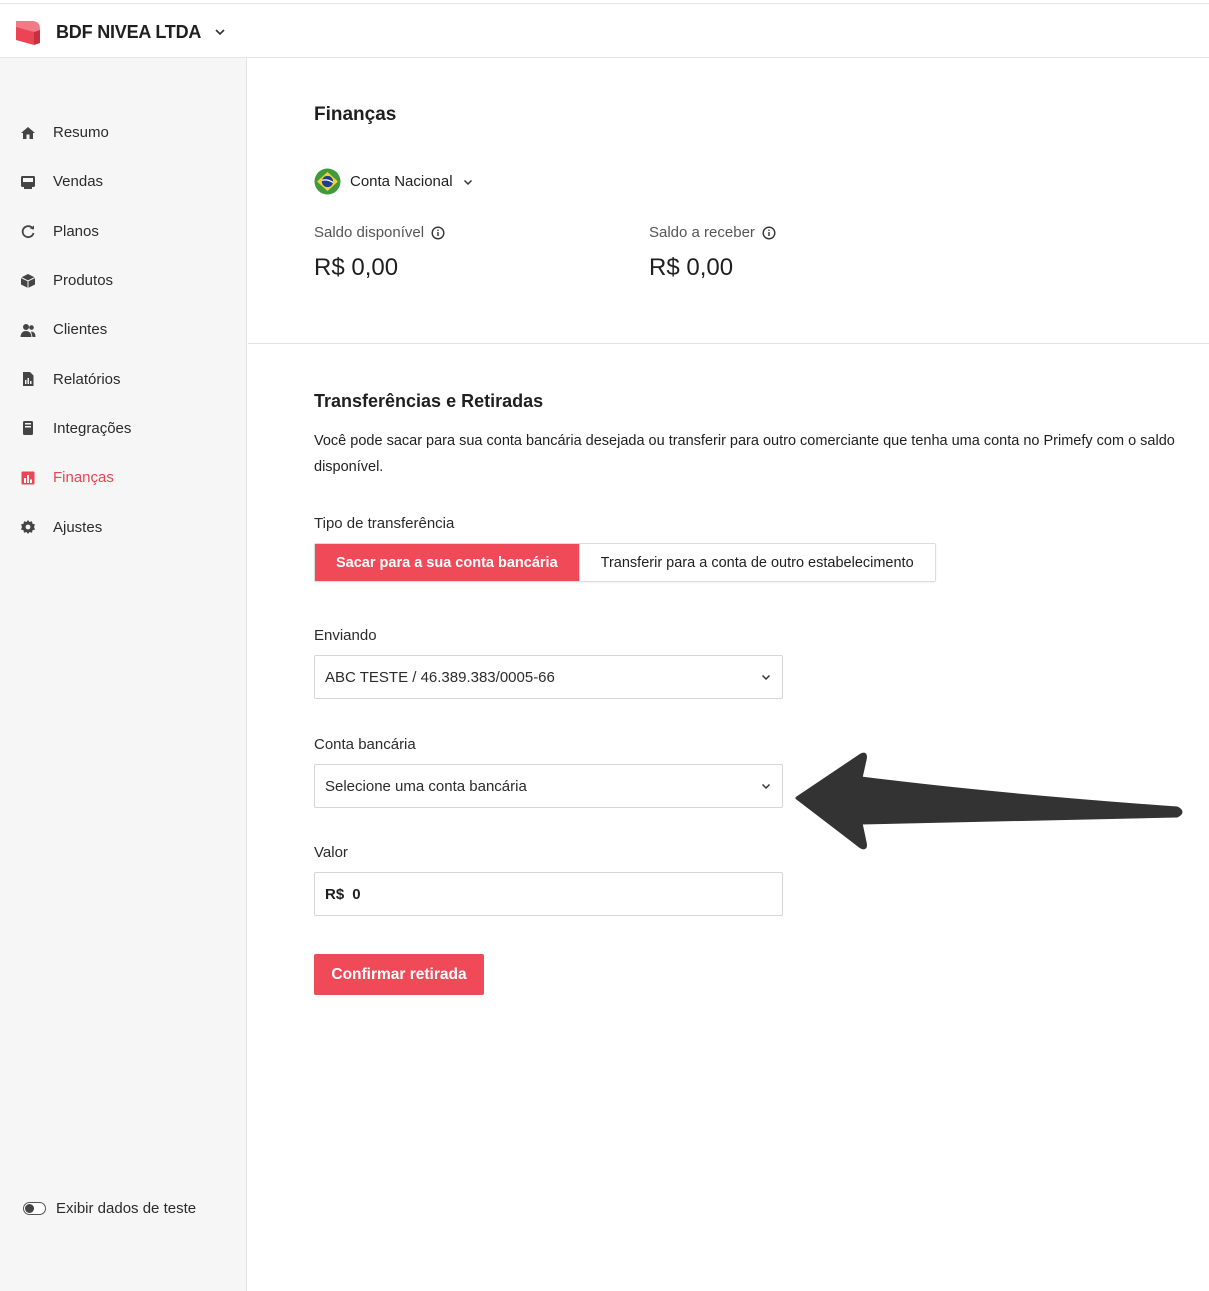  Describe the element at coordinates (123, 526) in the screenshot. I see `sidebar-item-ajustes: Ajustes` at that location.